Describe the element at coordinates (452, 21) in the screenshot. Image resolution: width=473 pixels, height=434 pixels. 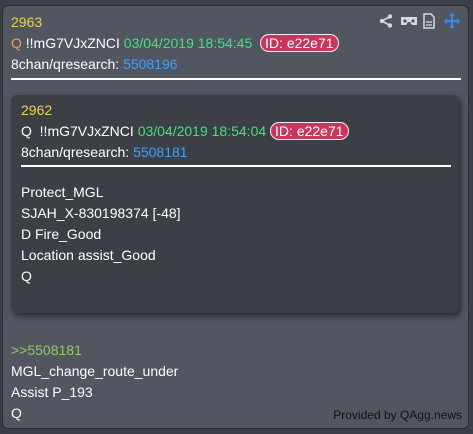
I see `move-icon` at that location.